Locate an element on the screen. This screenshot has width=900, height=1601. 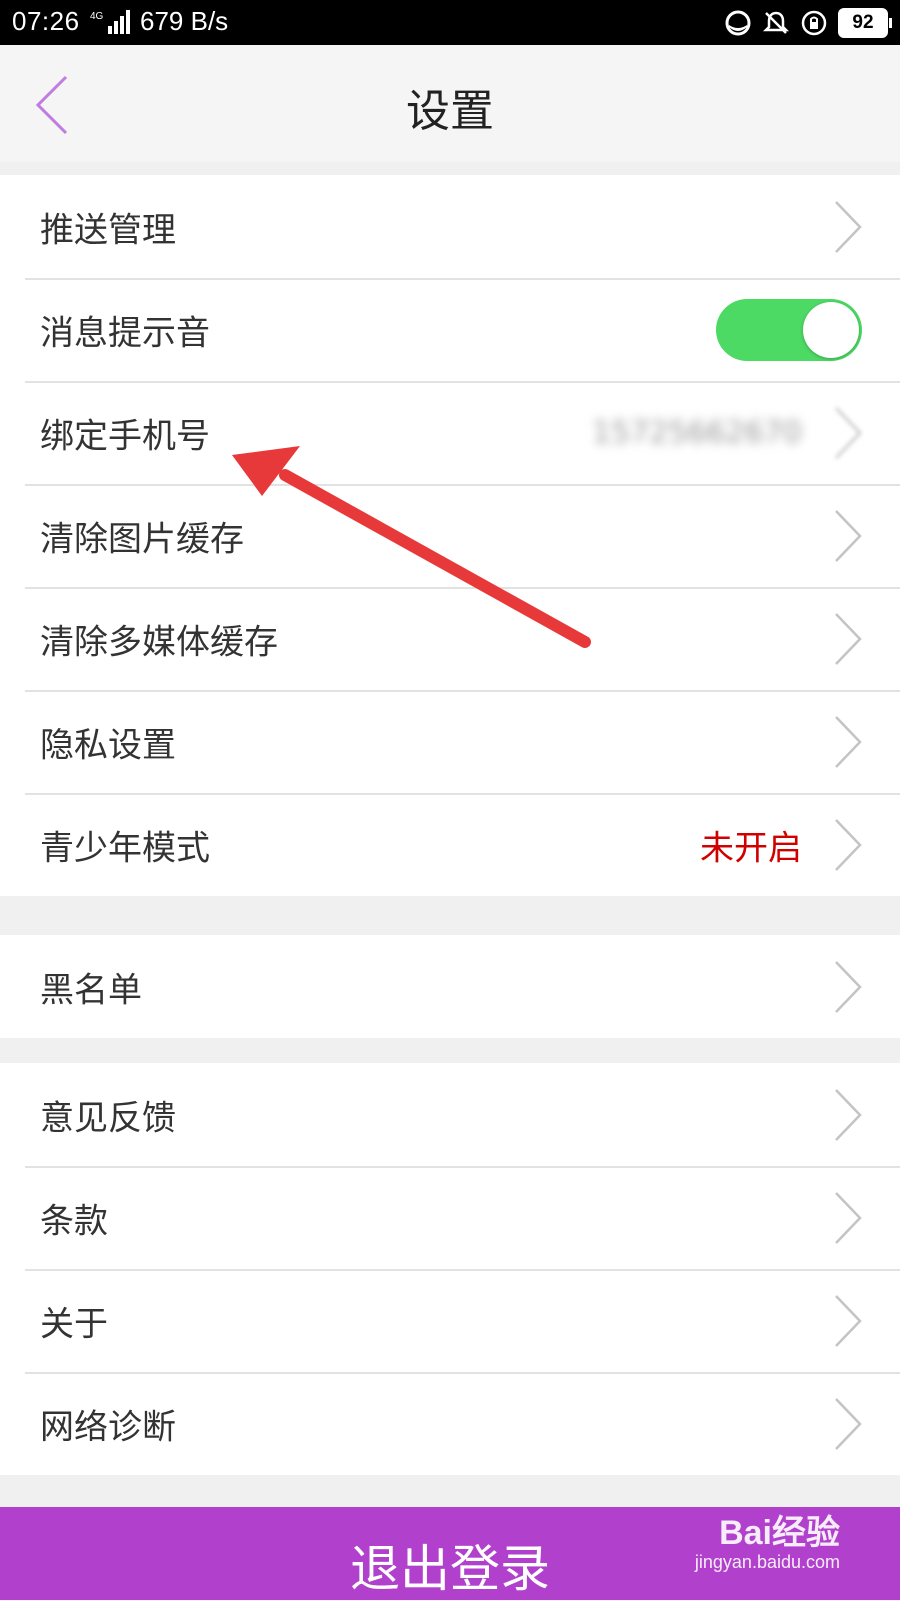
row-bind-phone: 绑定手机号 15725662670 is located at coordinates (450, 432).